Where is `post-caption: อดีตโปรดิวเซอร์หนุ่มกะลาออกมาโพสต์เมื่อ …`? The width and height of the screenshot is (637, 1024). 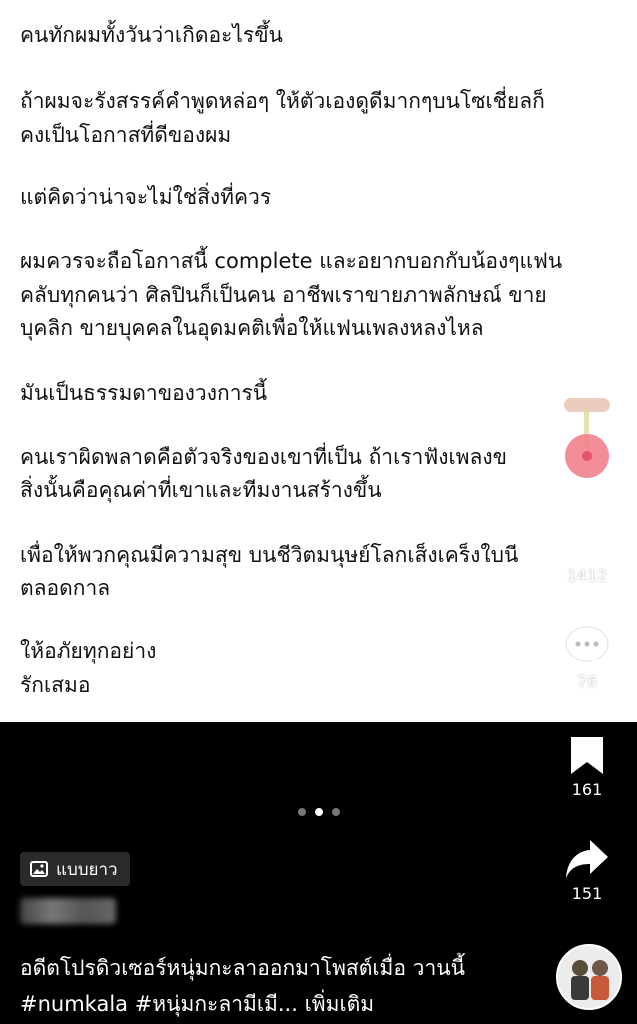
post-caption: อดีตโปรดิวเซอร์หนุ่มกะลาออกมาโพสต์เมื่อ … is located at coordinates (280, 986).